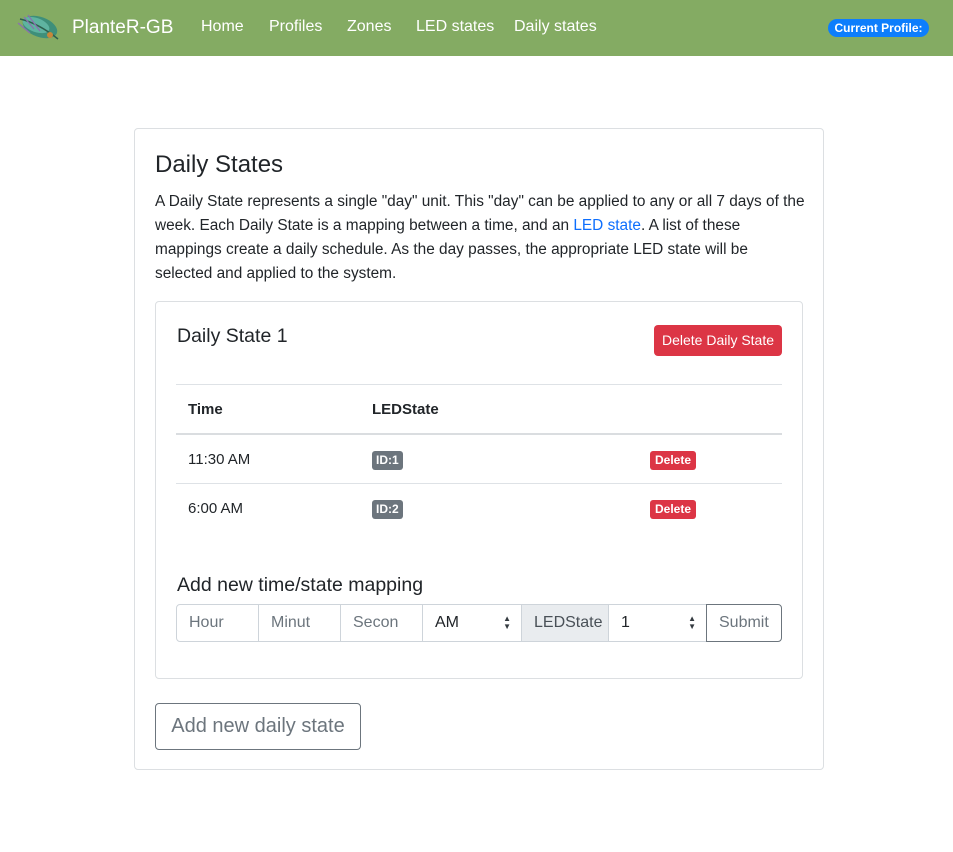 The width and height of the screenshot is (953, 852). Describe the element at coordinates (555, 27) in the screenshot. I see `nav-daily-states: Daily states` at that location.